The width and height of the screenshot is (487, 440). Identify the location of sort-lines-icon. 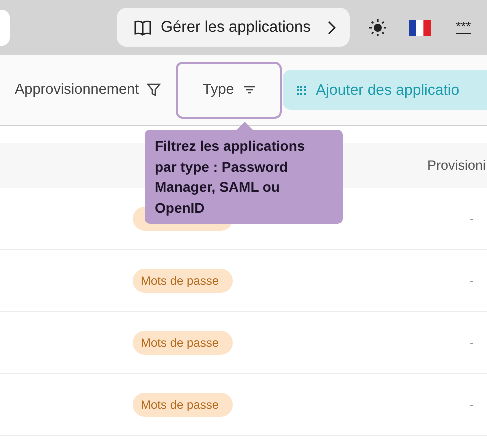
(250, 90).